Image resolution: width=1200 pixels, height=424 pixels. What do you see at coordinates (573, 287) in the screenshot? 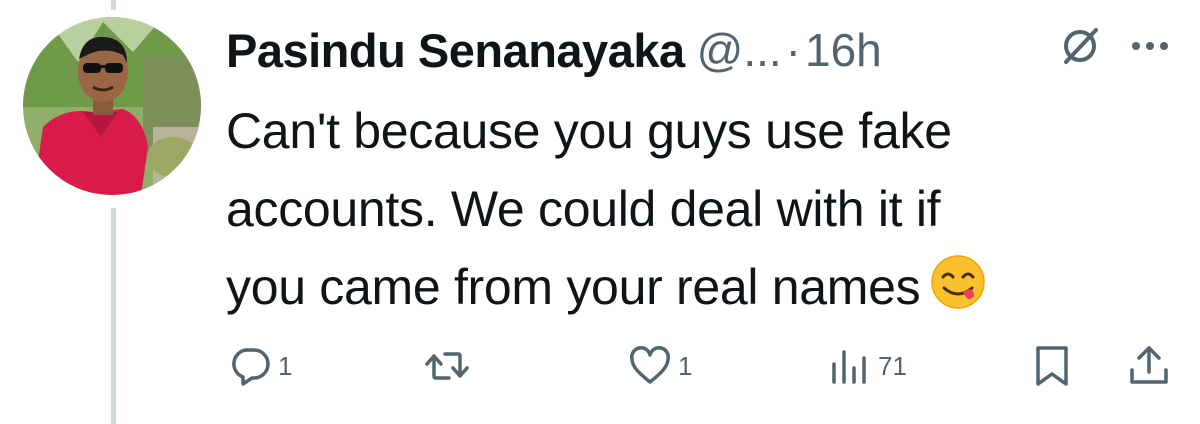
I see `tweet-text-segment: you came from your real names` at bounding box center [573, 287].